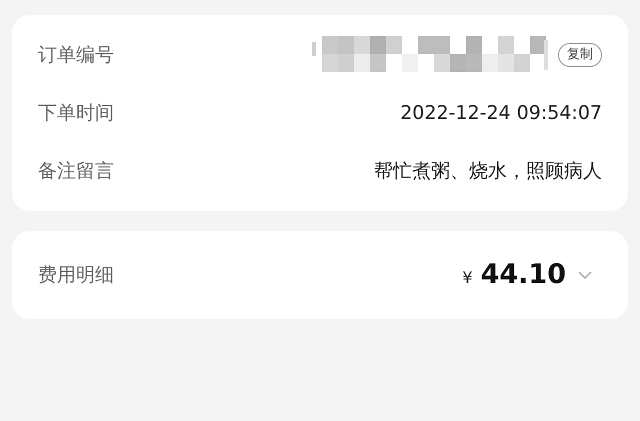 This screenshot has height=421, width=640. Describe the element at coordinates (76, 113) in the screenshot. I see `field-label: 下单时间` at that location.